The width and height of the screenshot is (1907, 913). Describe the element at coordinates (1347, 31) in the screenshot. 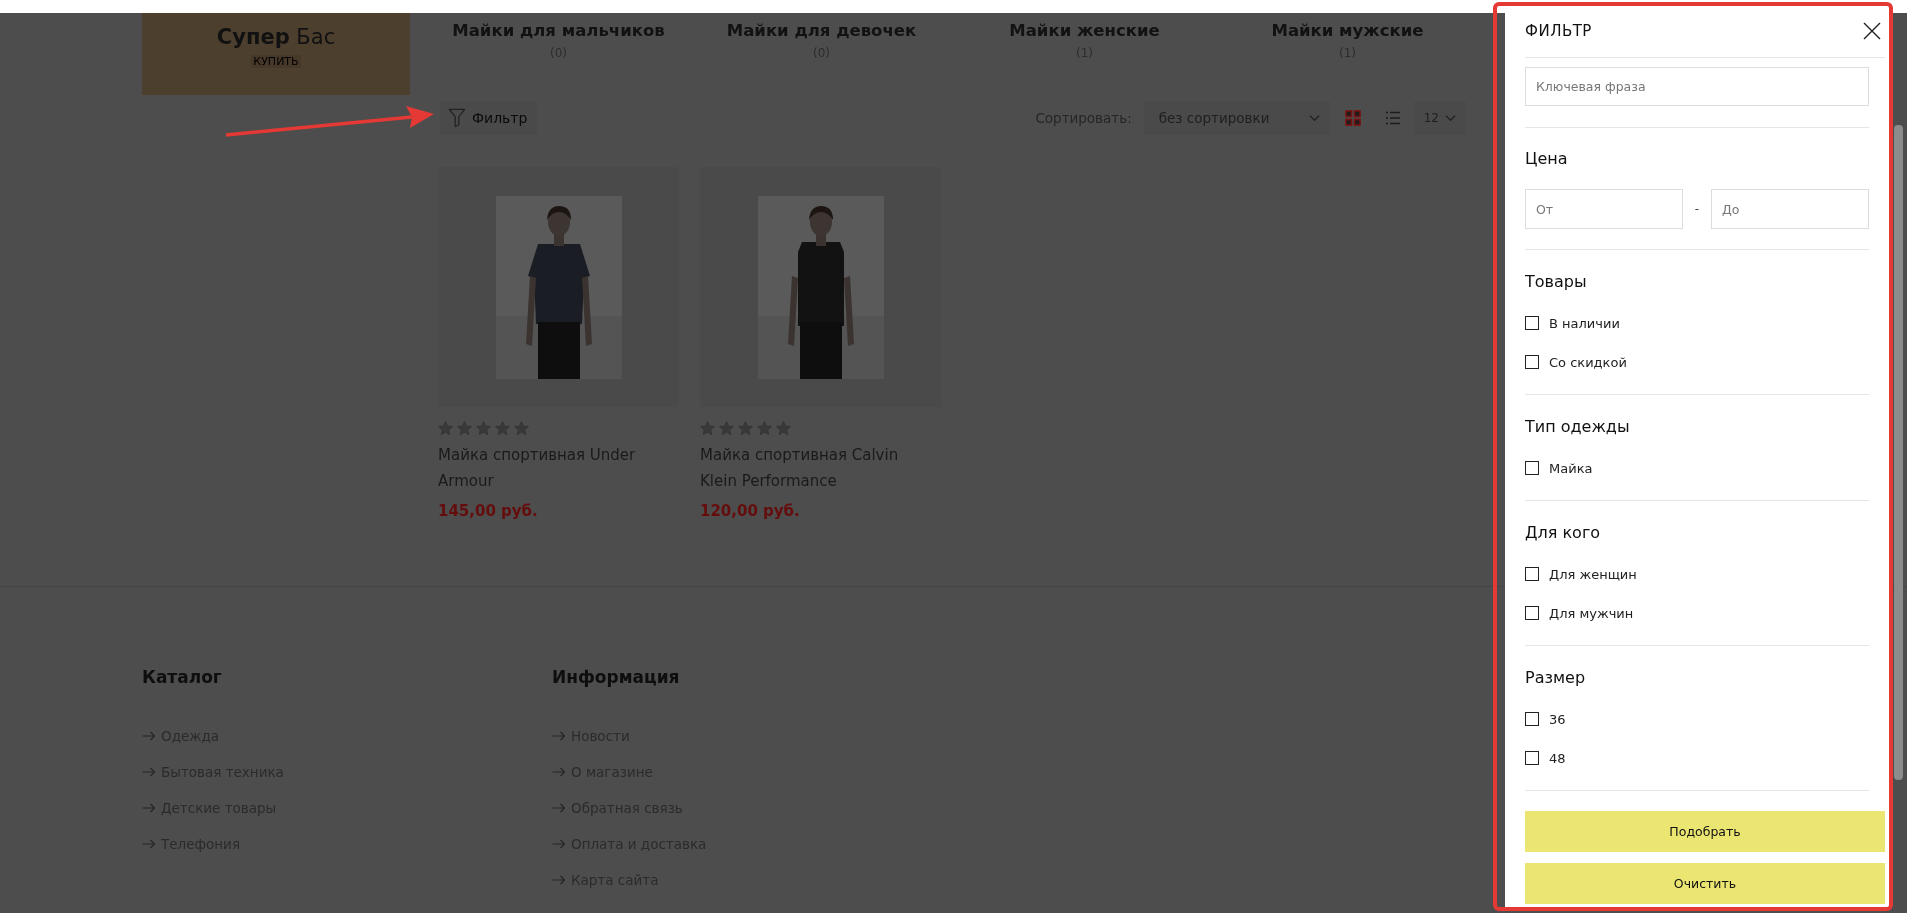

I see `category-link: Майки мужские` at that location.